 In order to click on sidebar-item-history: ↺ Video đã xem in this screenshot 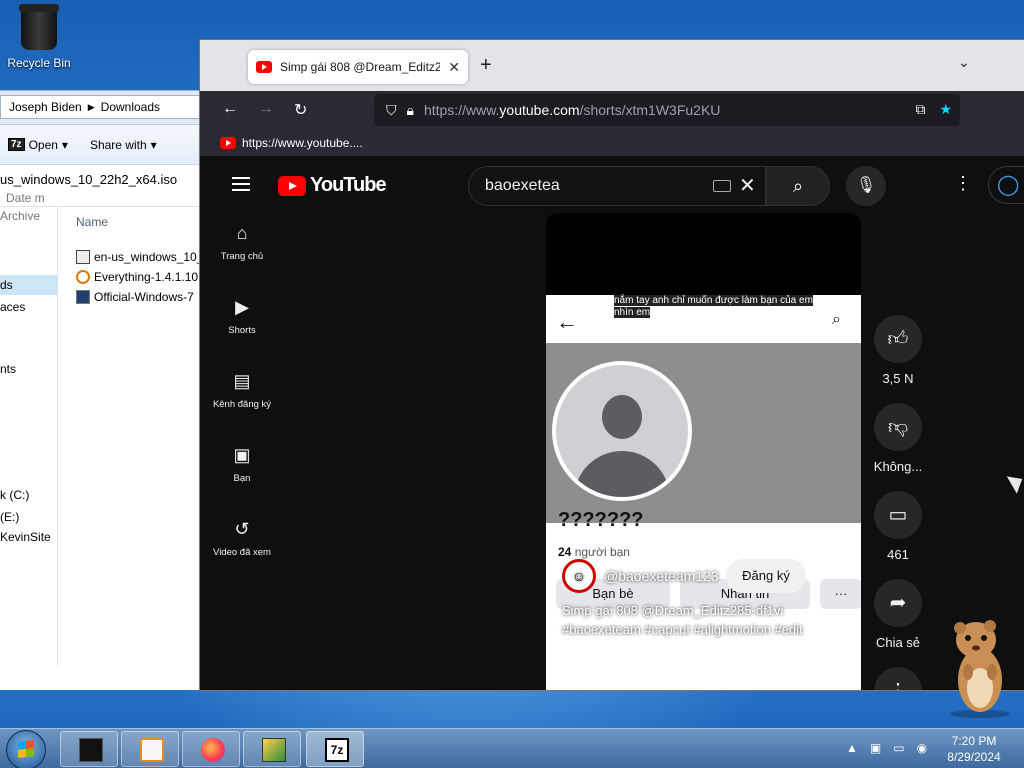, I will do `click(242, 538)`.